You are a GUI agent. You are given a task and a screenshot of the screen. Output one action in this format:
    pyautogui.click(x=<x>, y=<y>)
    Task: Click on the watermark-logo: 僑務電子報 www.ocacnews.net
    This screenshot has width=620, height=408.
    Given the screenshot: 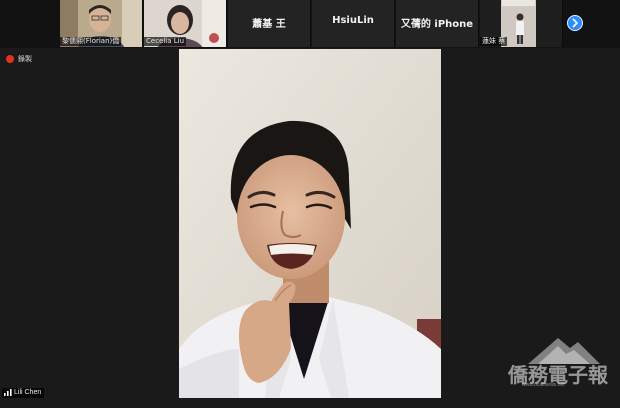 What is the action you would take?
    pyautogui.click(x=558, y=362)
    